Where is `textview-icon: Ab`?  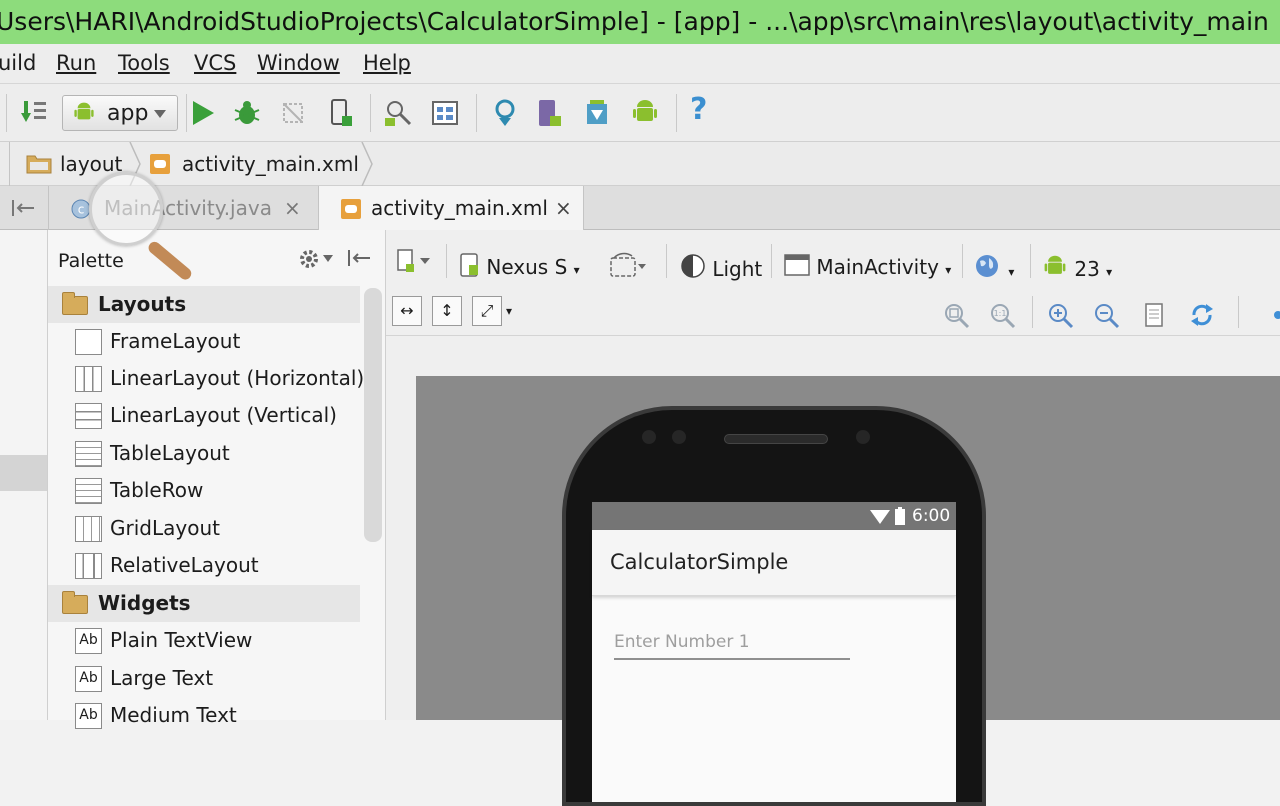
textview-icon: Ab is located at coordinates (88, 641).